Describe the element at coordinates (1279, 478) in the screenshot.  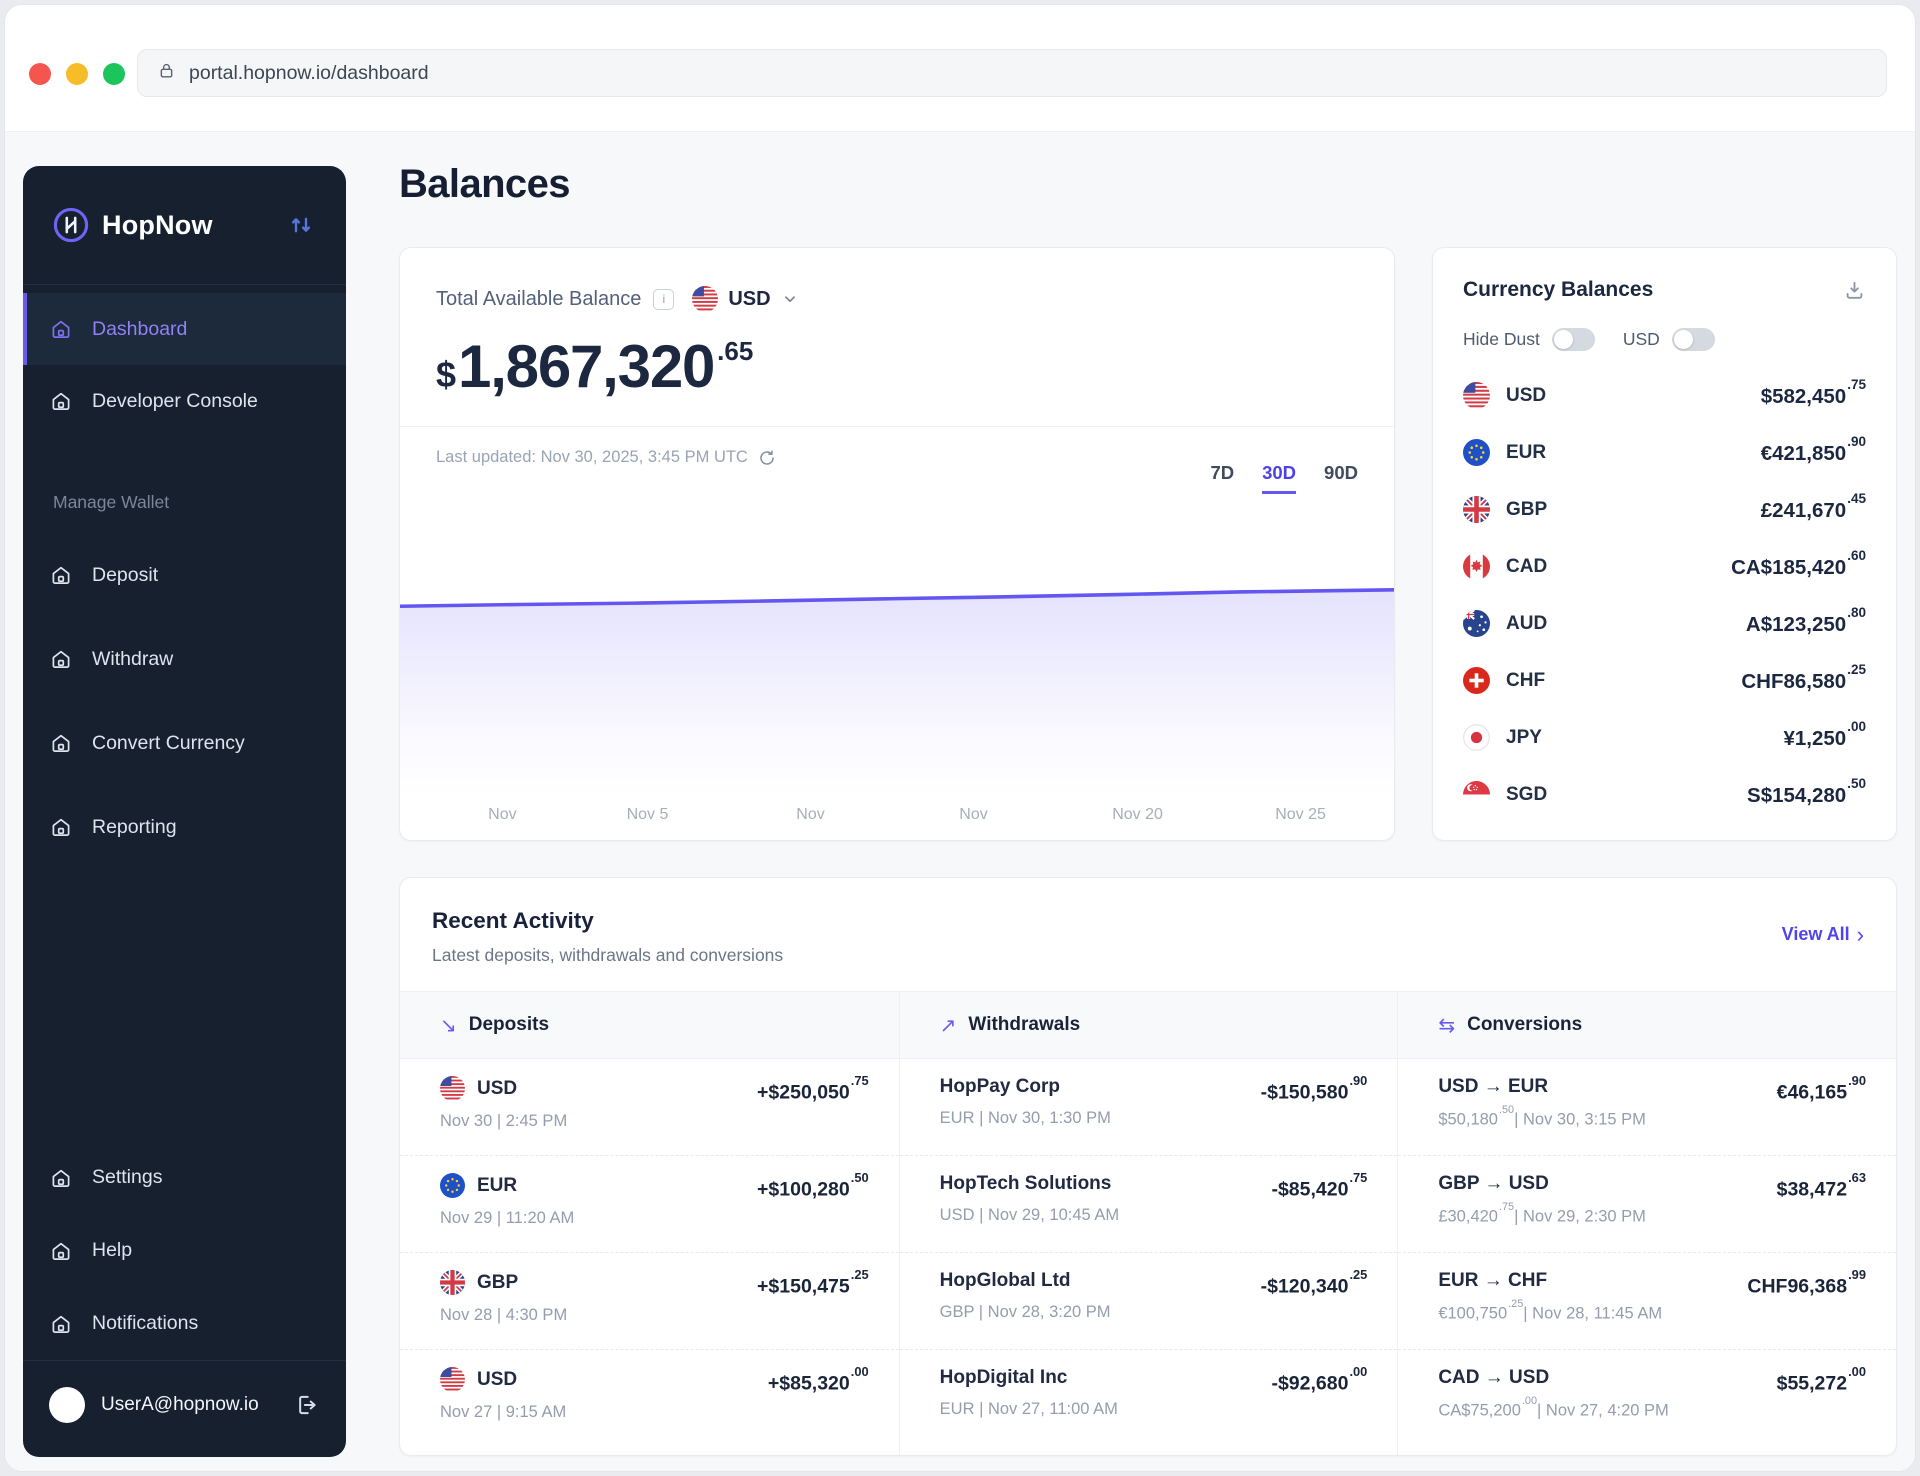
I see `range-tab-30d: 30D` at that location.